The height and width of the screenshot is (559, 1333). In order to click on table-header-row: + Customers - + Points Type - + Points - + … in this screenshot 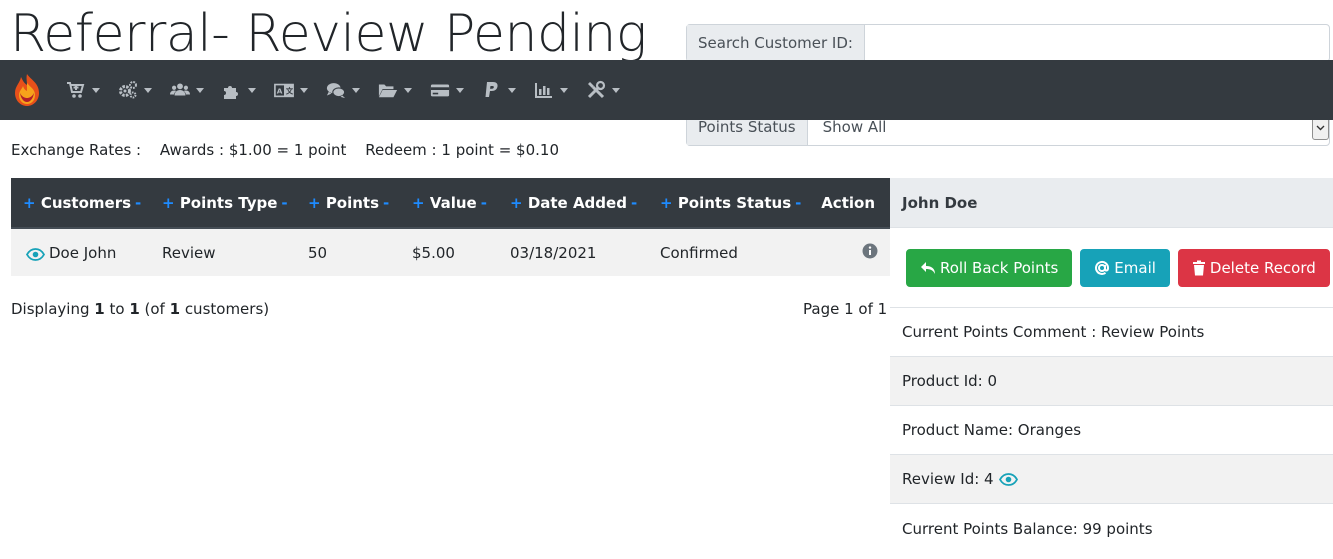, I will do `click(450, 203)`.